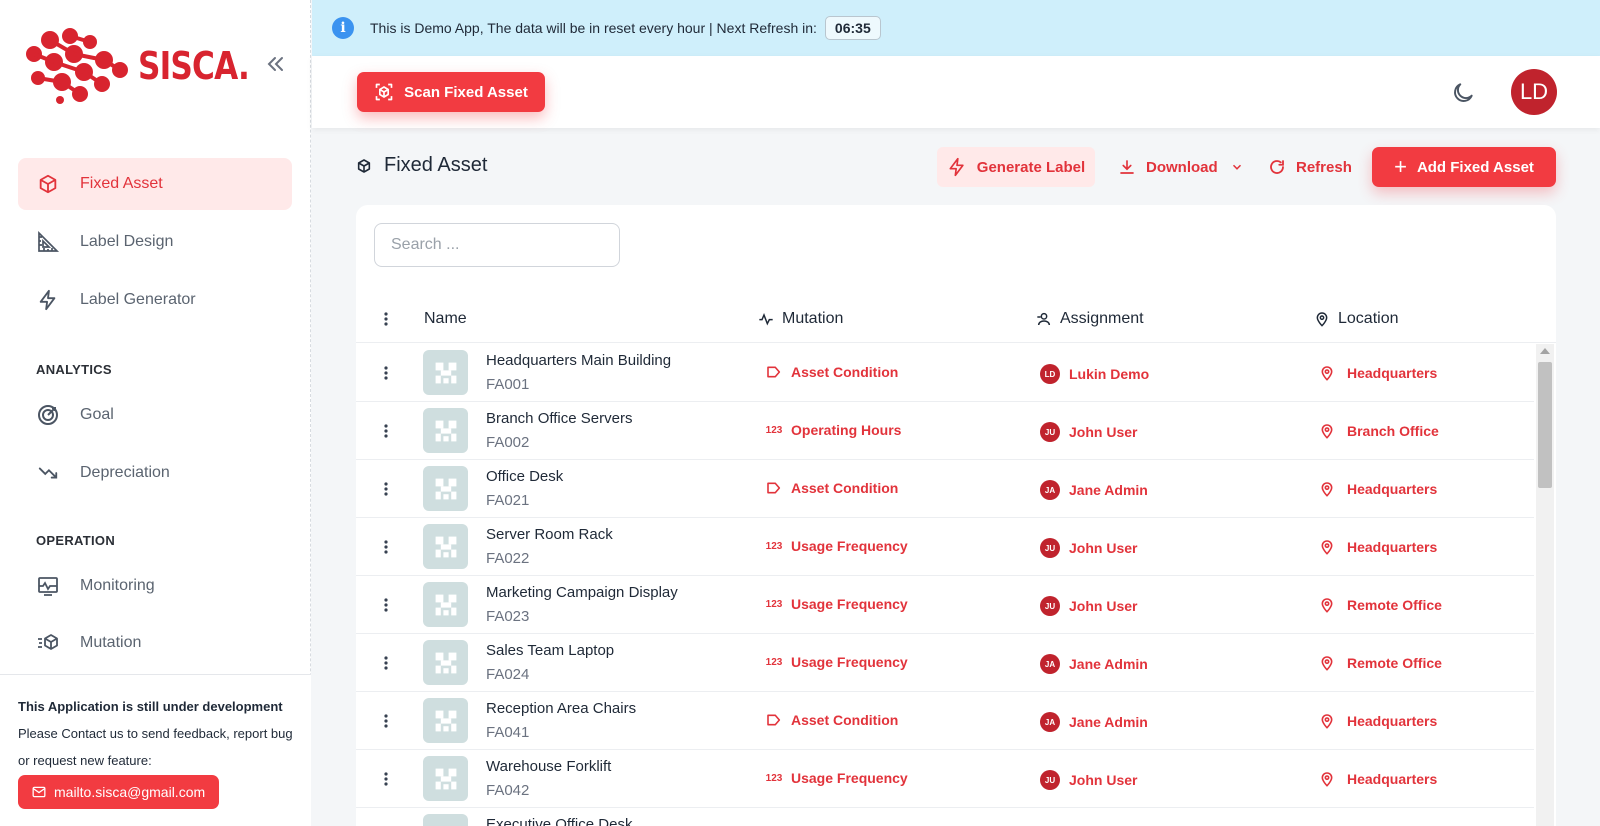 This screenshot has width=1600, height=826. Describe the element at coordinates (508, 674) in the screenshot. I see `asset-code: FA024` at that location.